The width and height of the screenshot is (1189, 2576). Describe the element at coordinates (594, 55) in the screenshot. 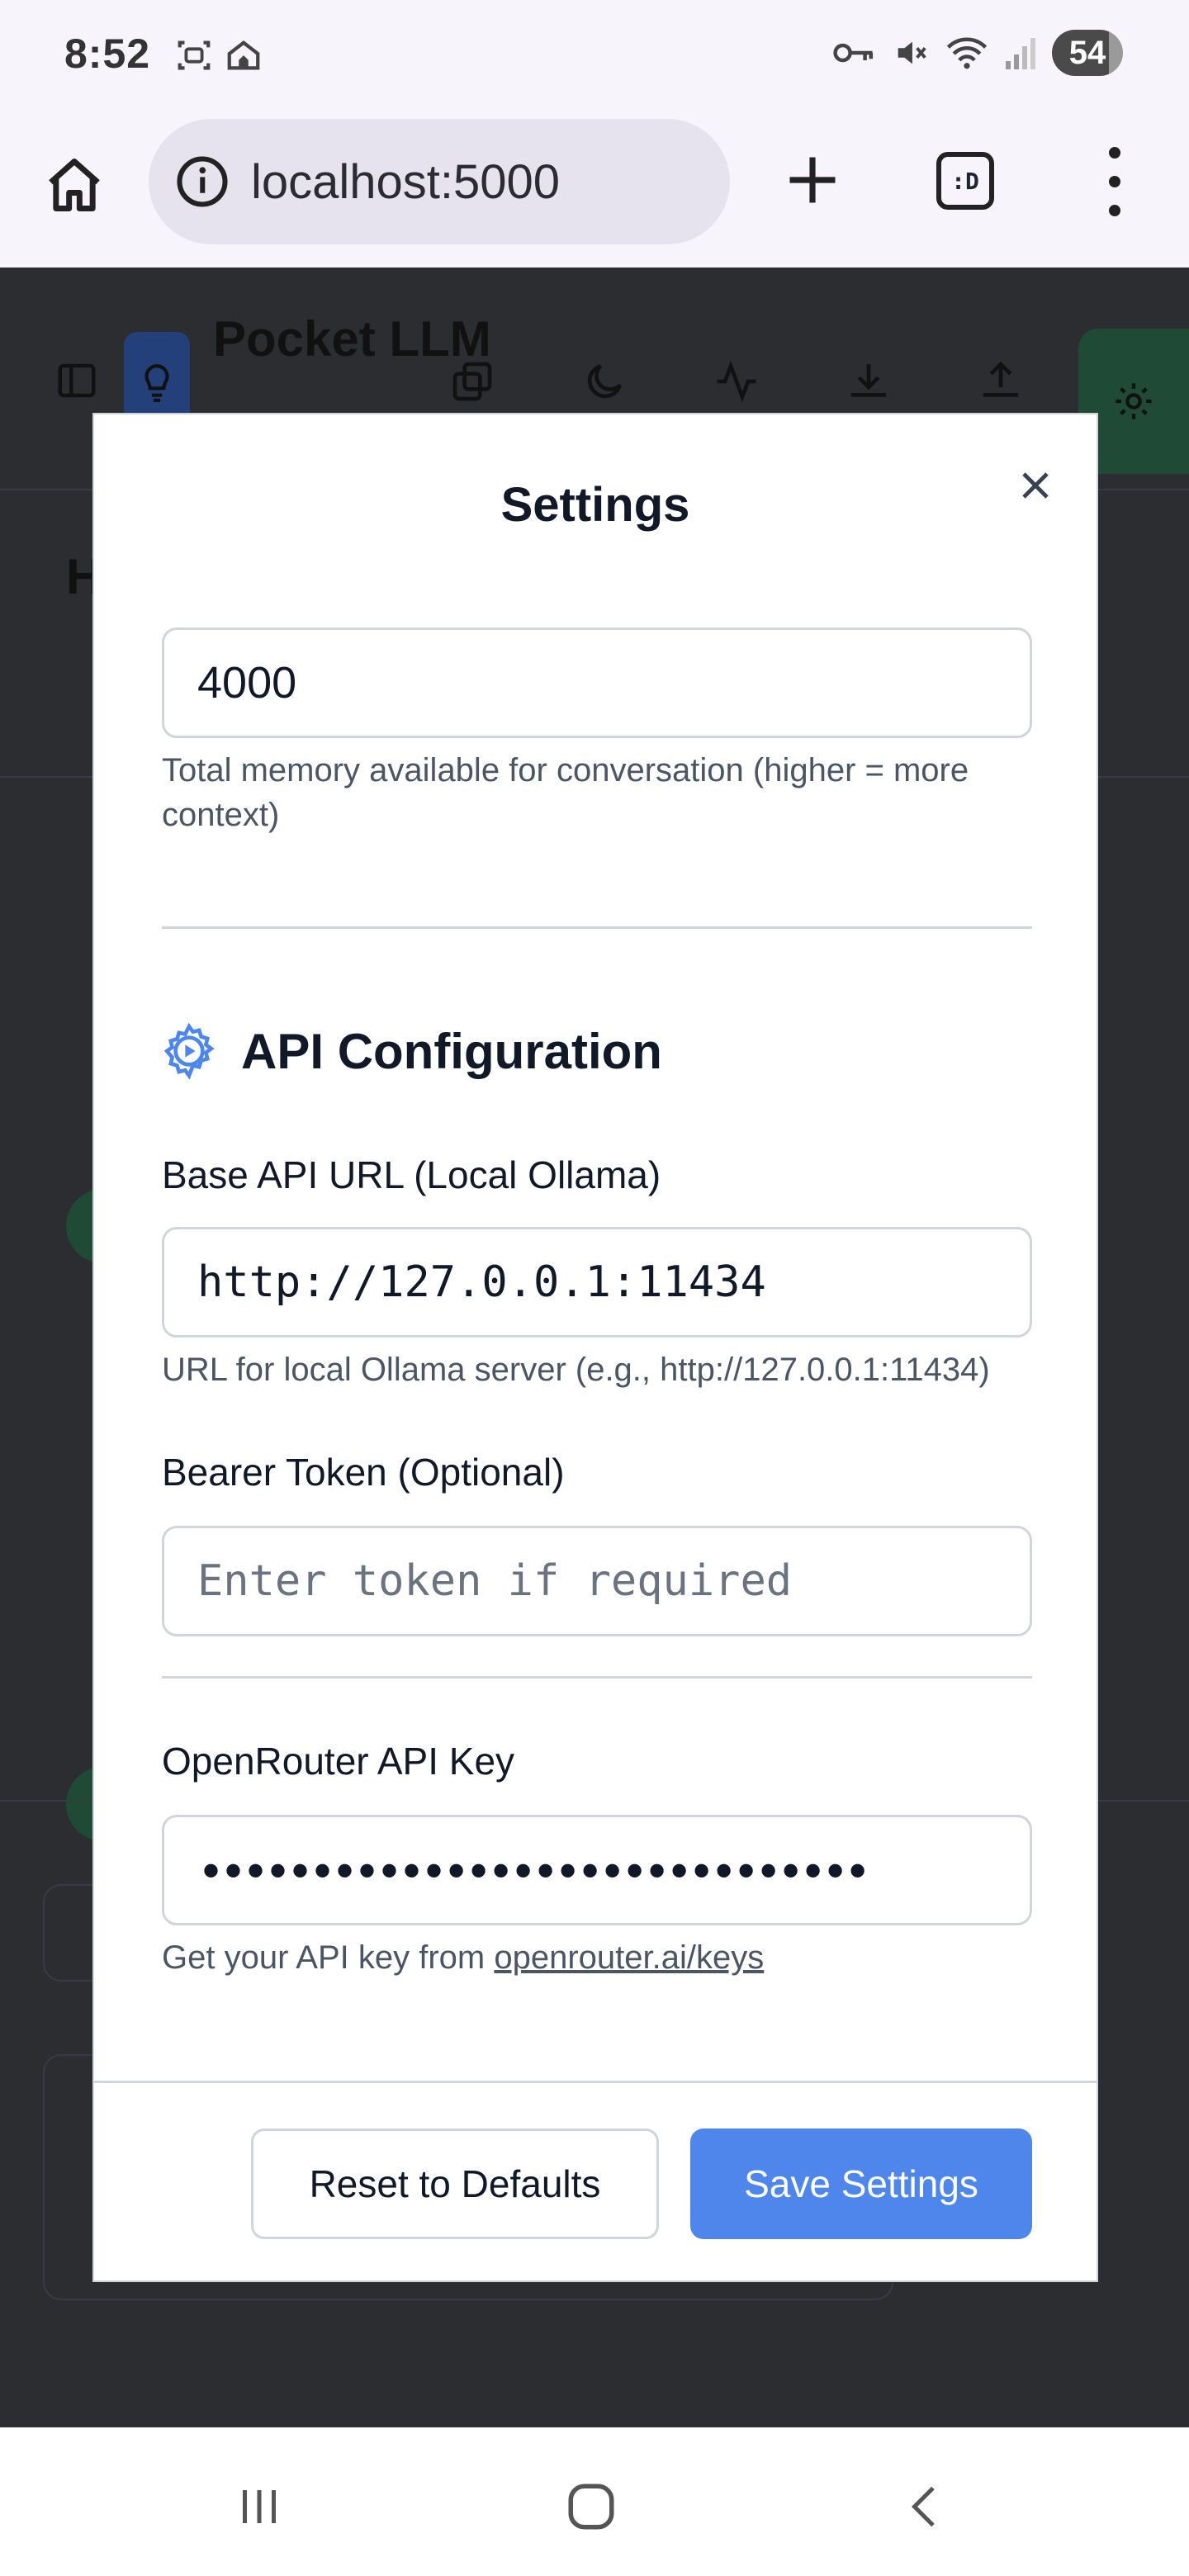

I see `status-bar: 8:52 54` at that location.